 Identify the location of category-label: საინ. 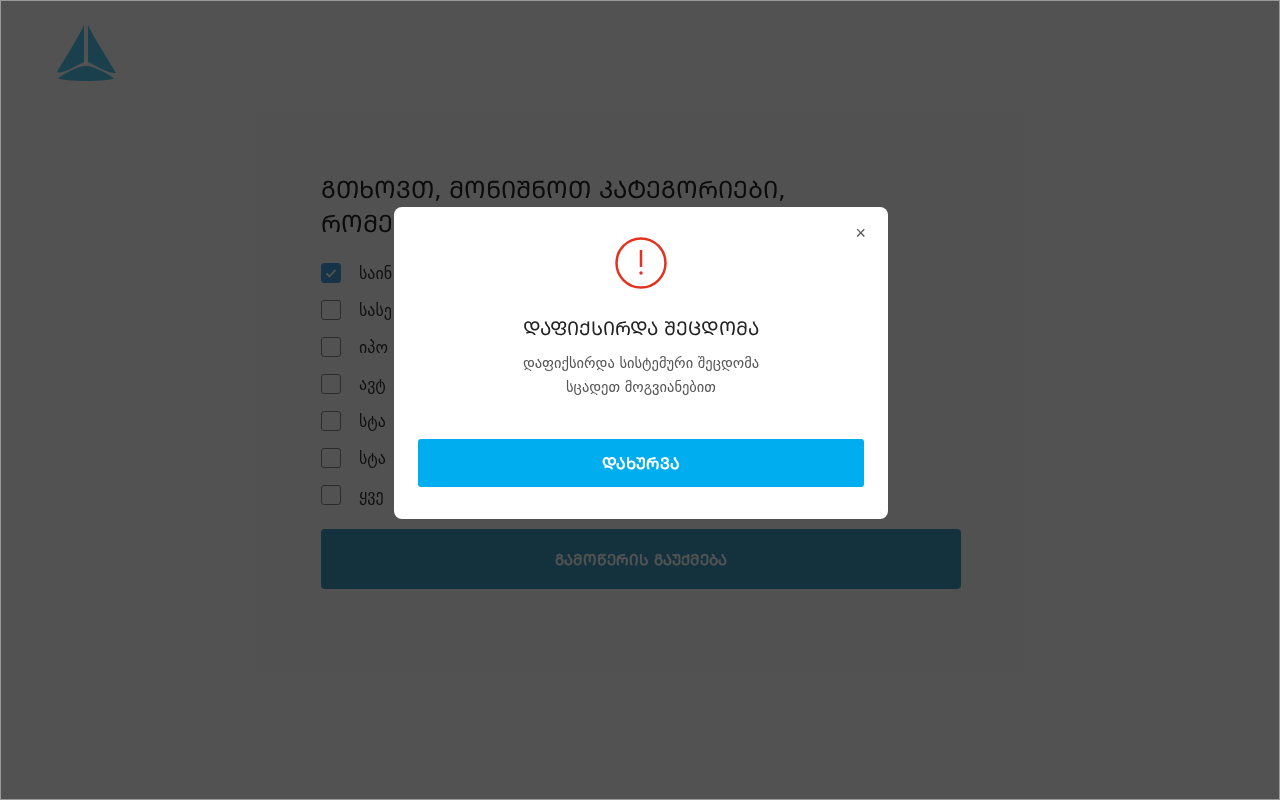
(376, 273).